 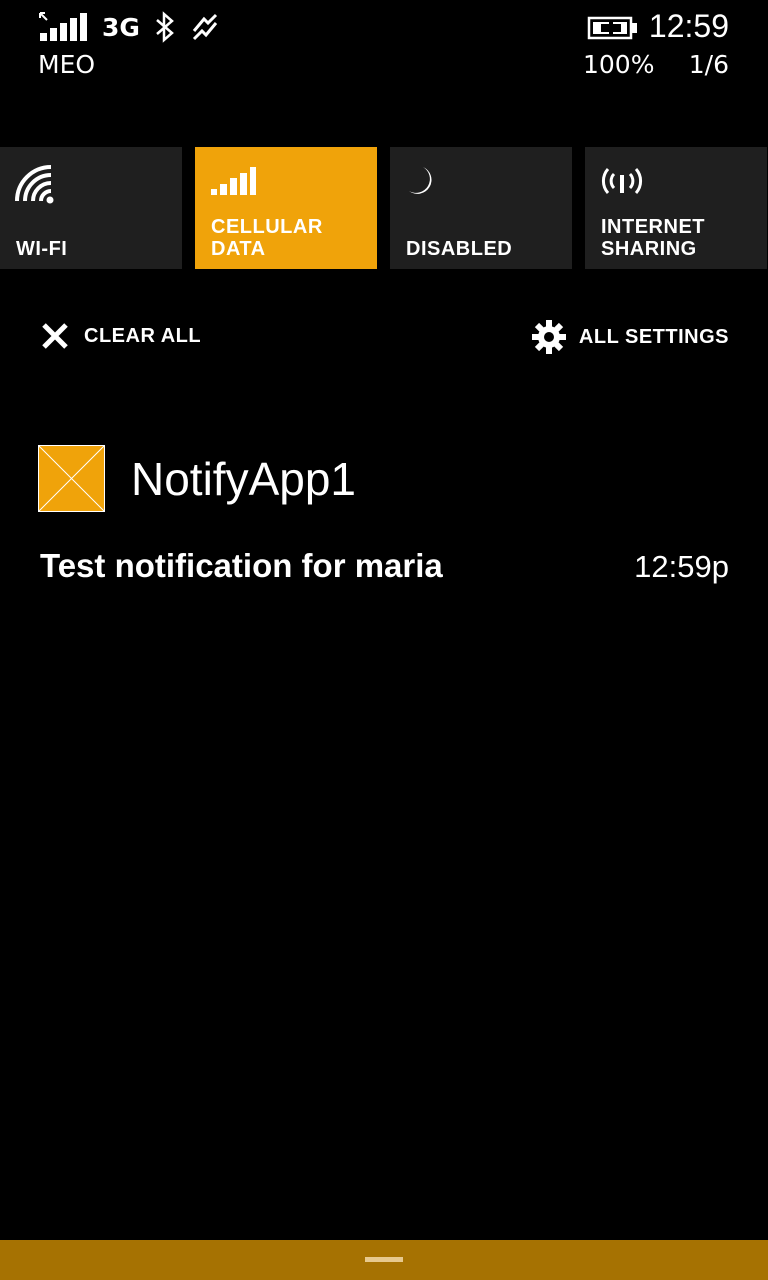 I want to click on collapse-handle-bar, so click(x=384, y=1260).